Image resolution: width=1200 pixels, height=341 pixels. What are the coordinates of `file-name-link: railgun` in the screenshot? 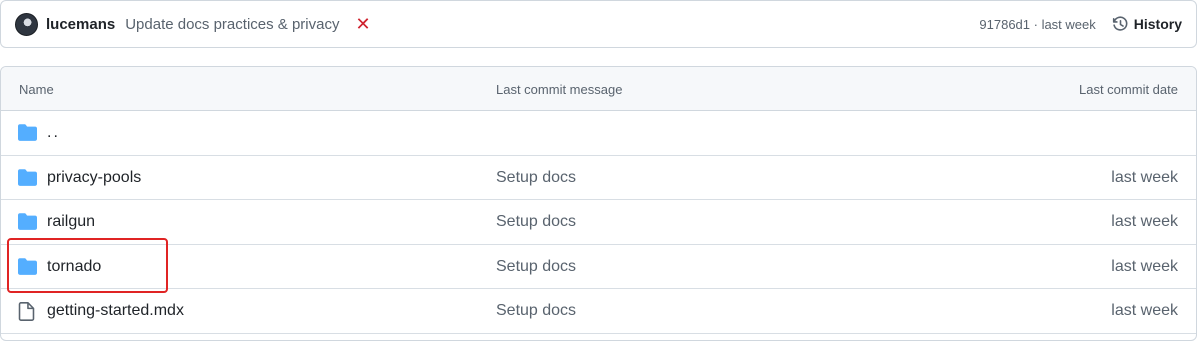 It's located at (71, 222).